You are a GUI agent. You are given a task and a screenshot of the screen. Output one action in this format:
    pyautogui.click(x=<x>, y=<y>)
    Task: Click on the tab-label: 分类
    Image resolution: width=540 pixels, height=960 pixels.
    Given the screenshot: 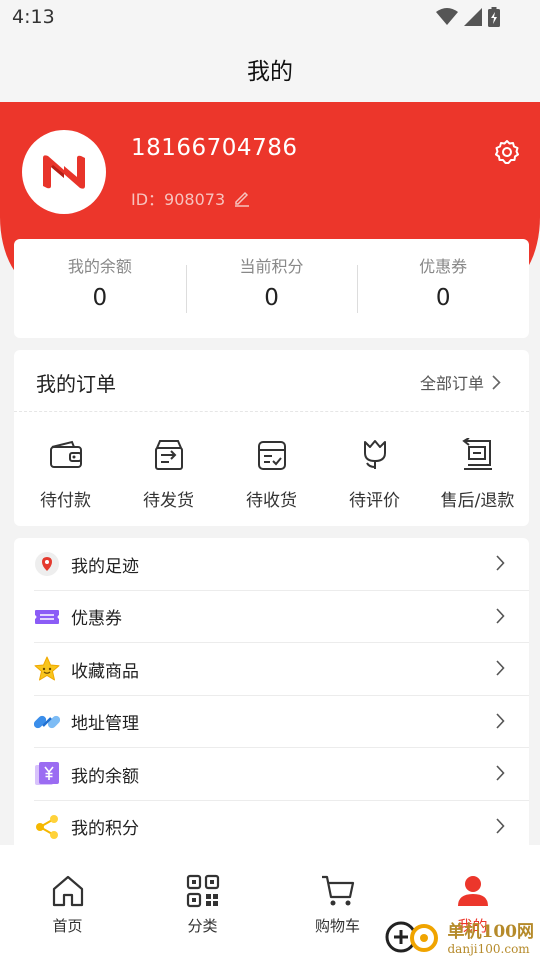 What is the action you would take?
    pyautogui.click(x=202, y=926)
    